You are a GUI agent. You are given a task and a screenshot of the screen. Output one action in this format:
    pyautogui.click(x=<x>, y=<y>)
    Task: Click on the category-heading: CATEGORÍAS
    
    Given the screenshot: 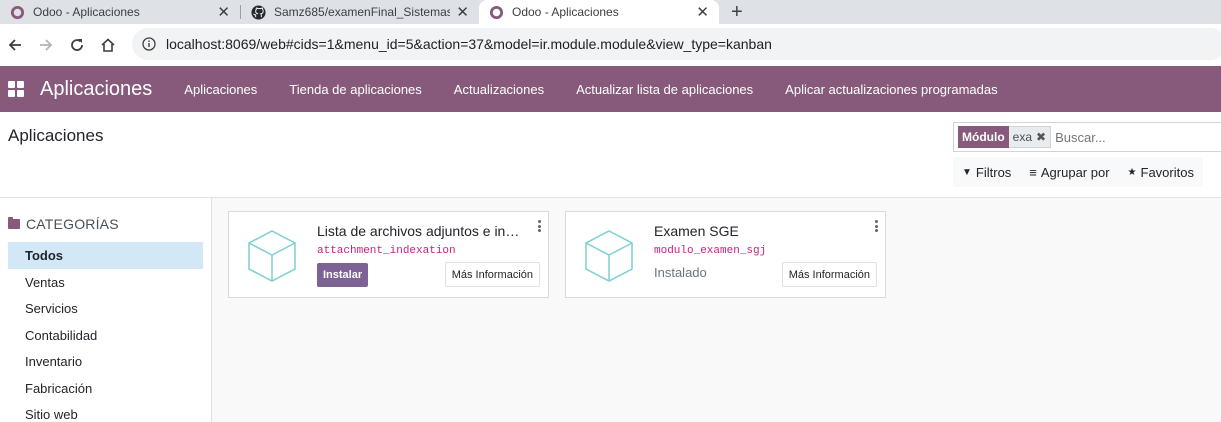 What is the action you would take?
    pyautogui.click(x=63, y=224)
    